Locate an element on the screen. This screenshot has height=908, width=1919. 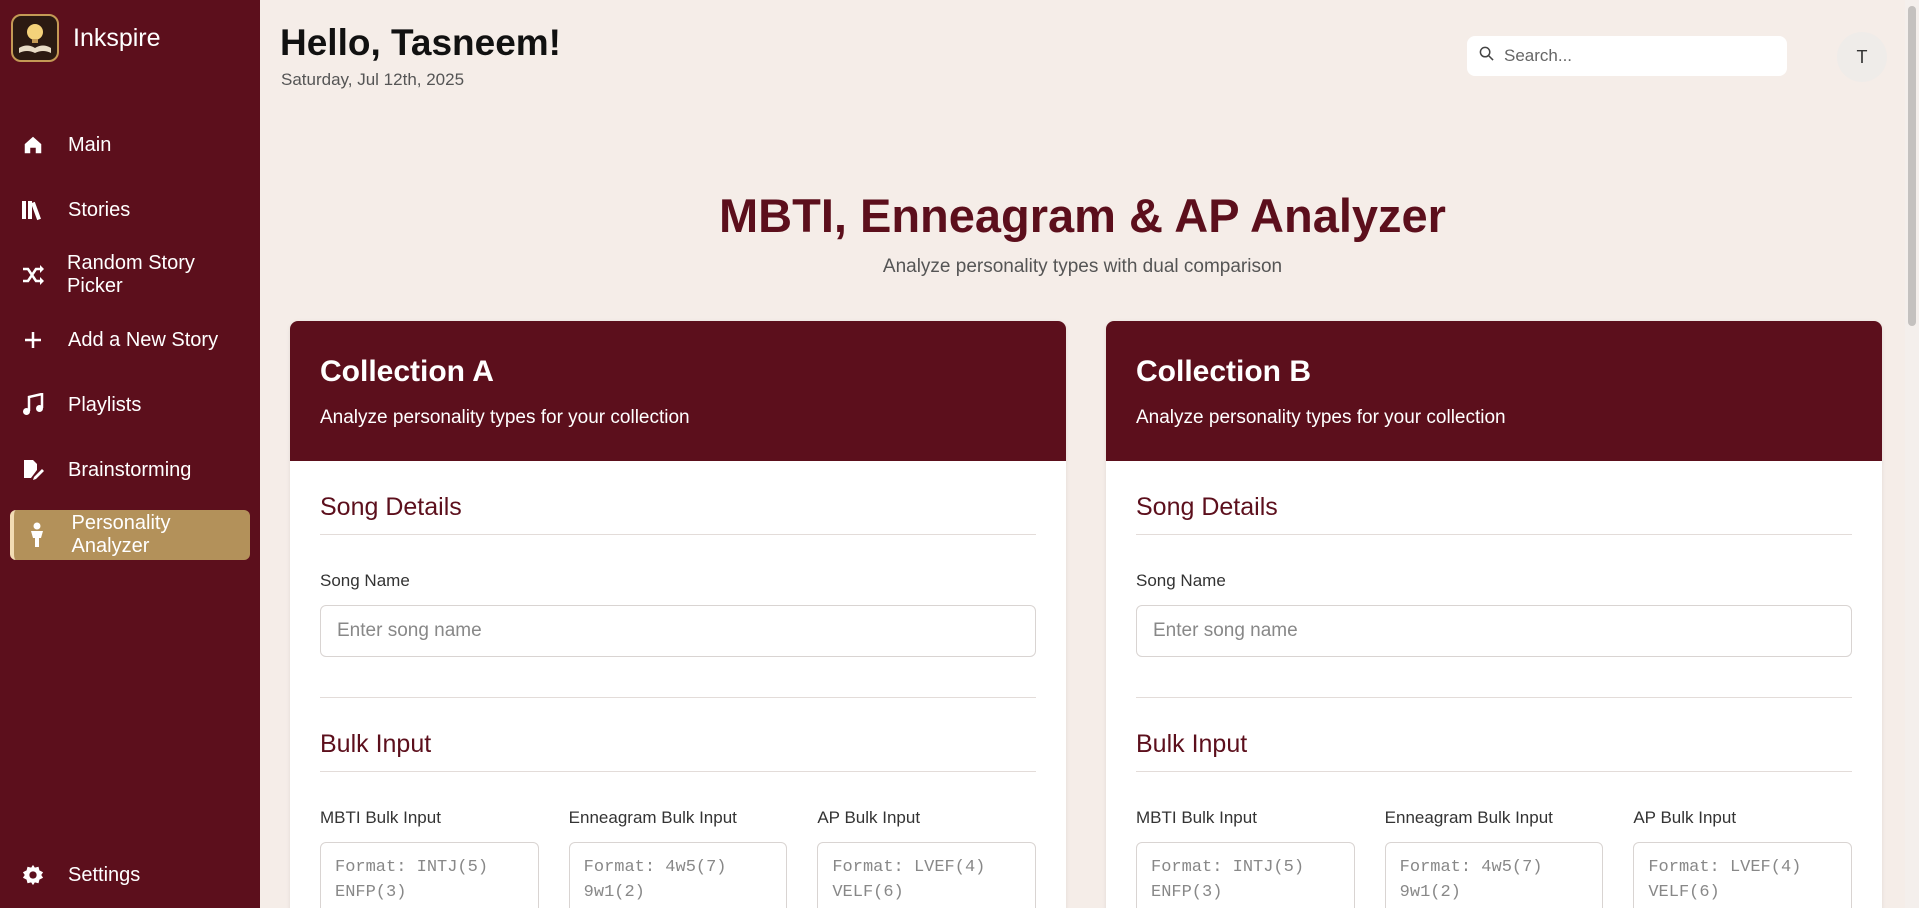
sidebar-item-random-story-picker: Random Story Picker is located at coordinates (130, 275).